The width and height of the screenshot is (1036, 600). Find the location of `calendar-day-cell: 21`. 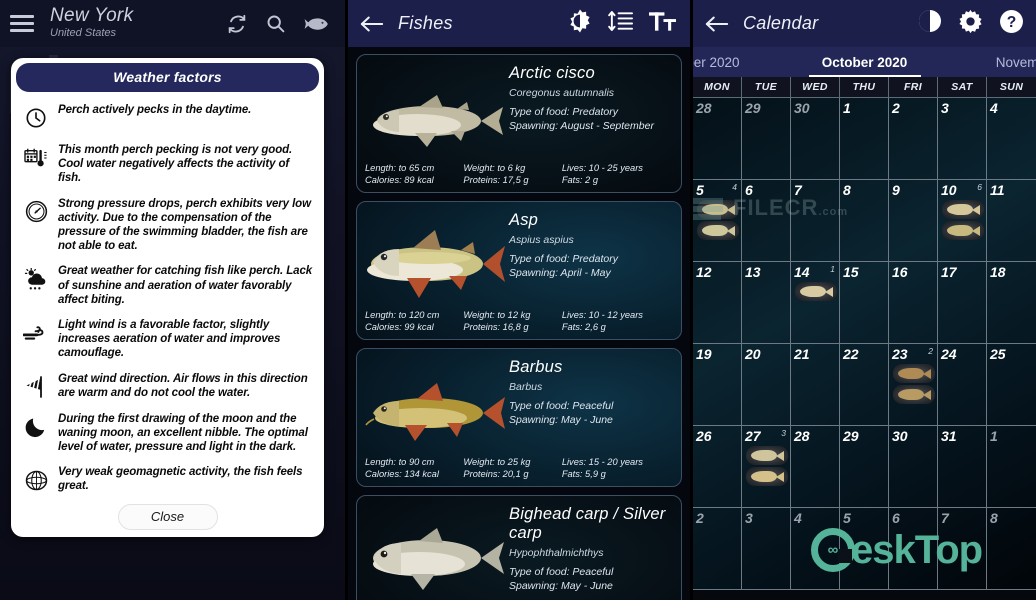

calendar-day-cell: 21 is located at coordinates (815, 385).